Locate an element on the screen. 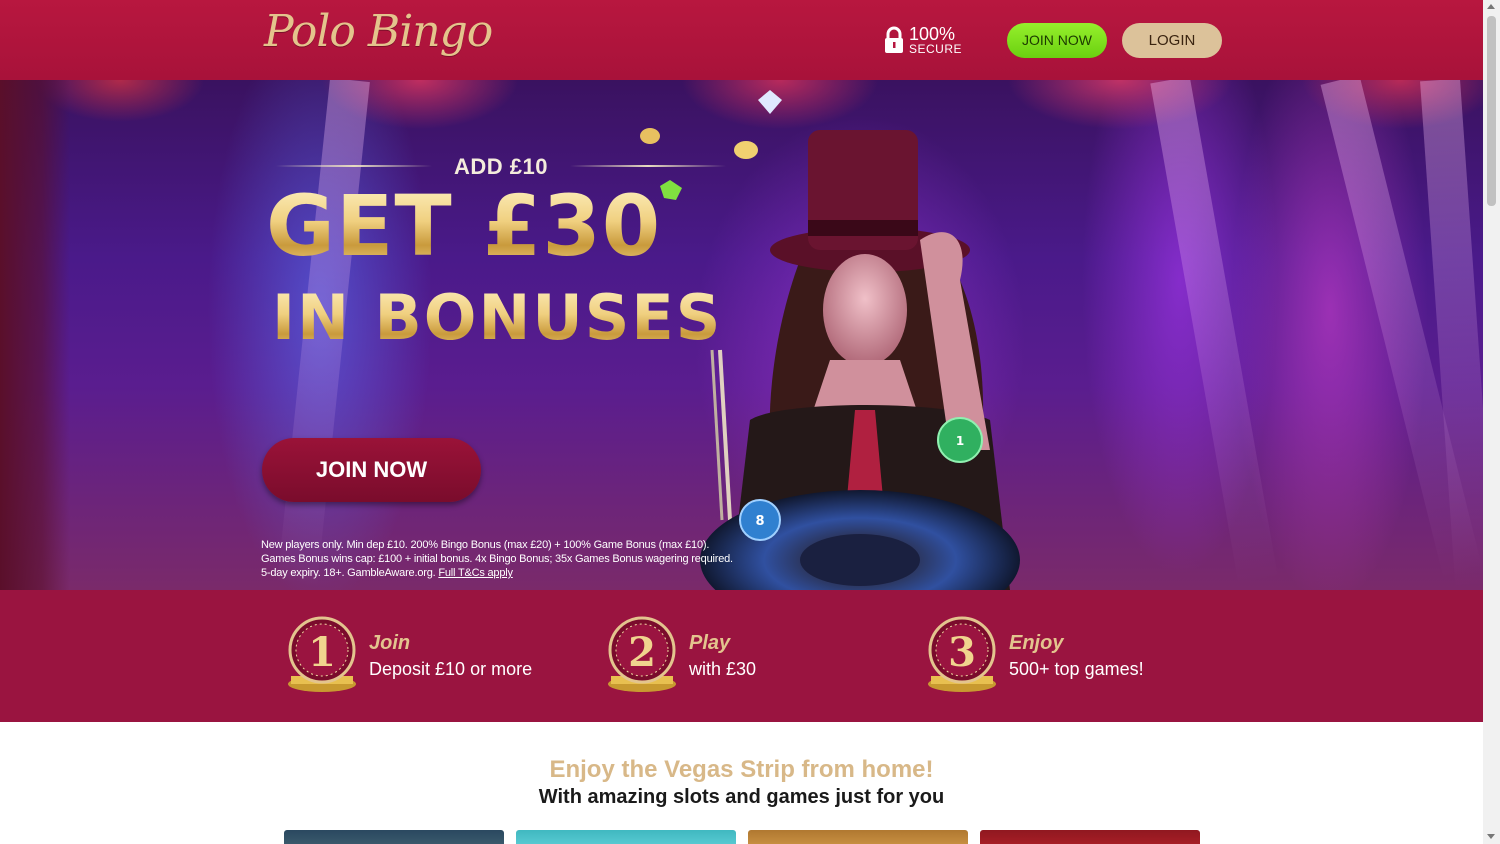  medal-1-icon: 1 is located at coordinates (322, 654).